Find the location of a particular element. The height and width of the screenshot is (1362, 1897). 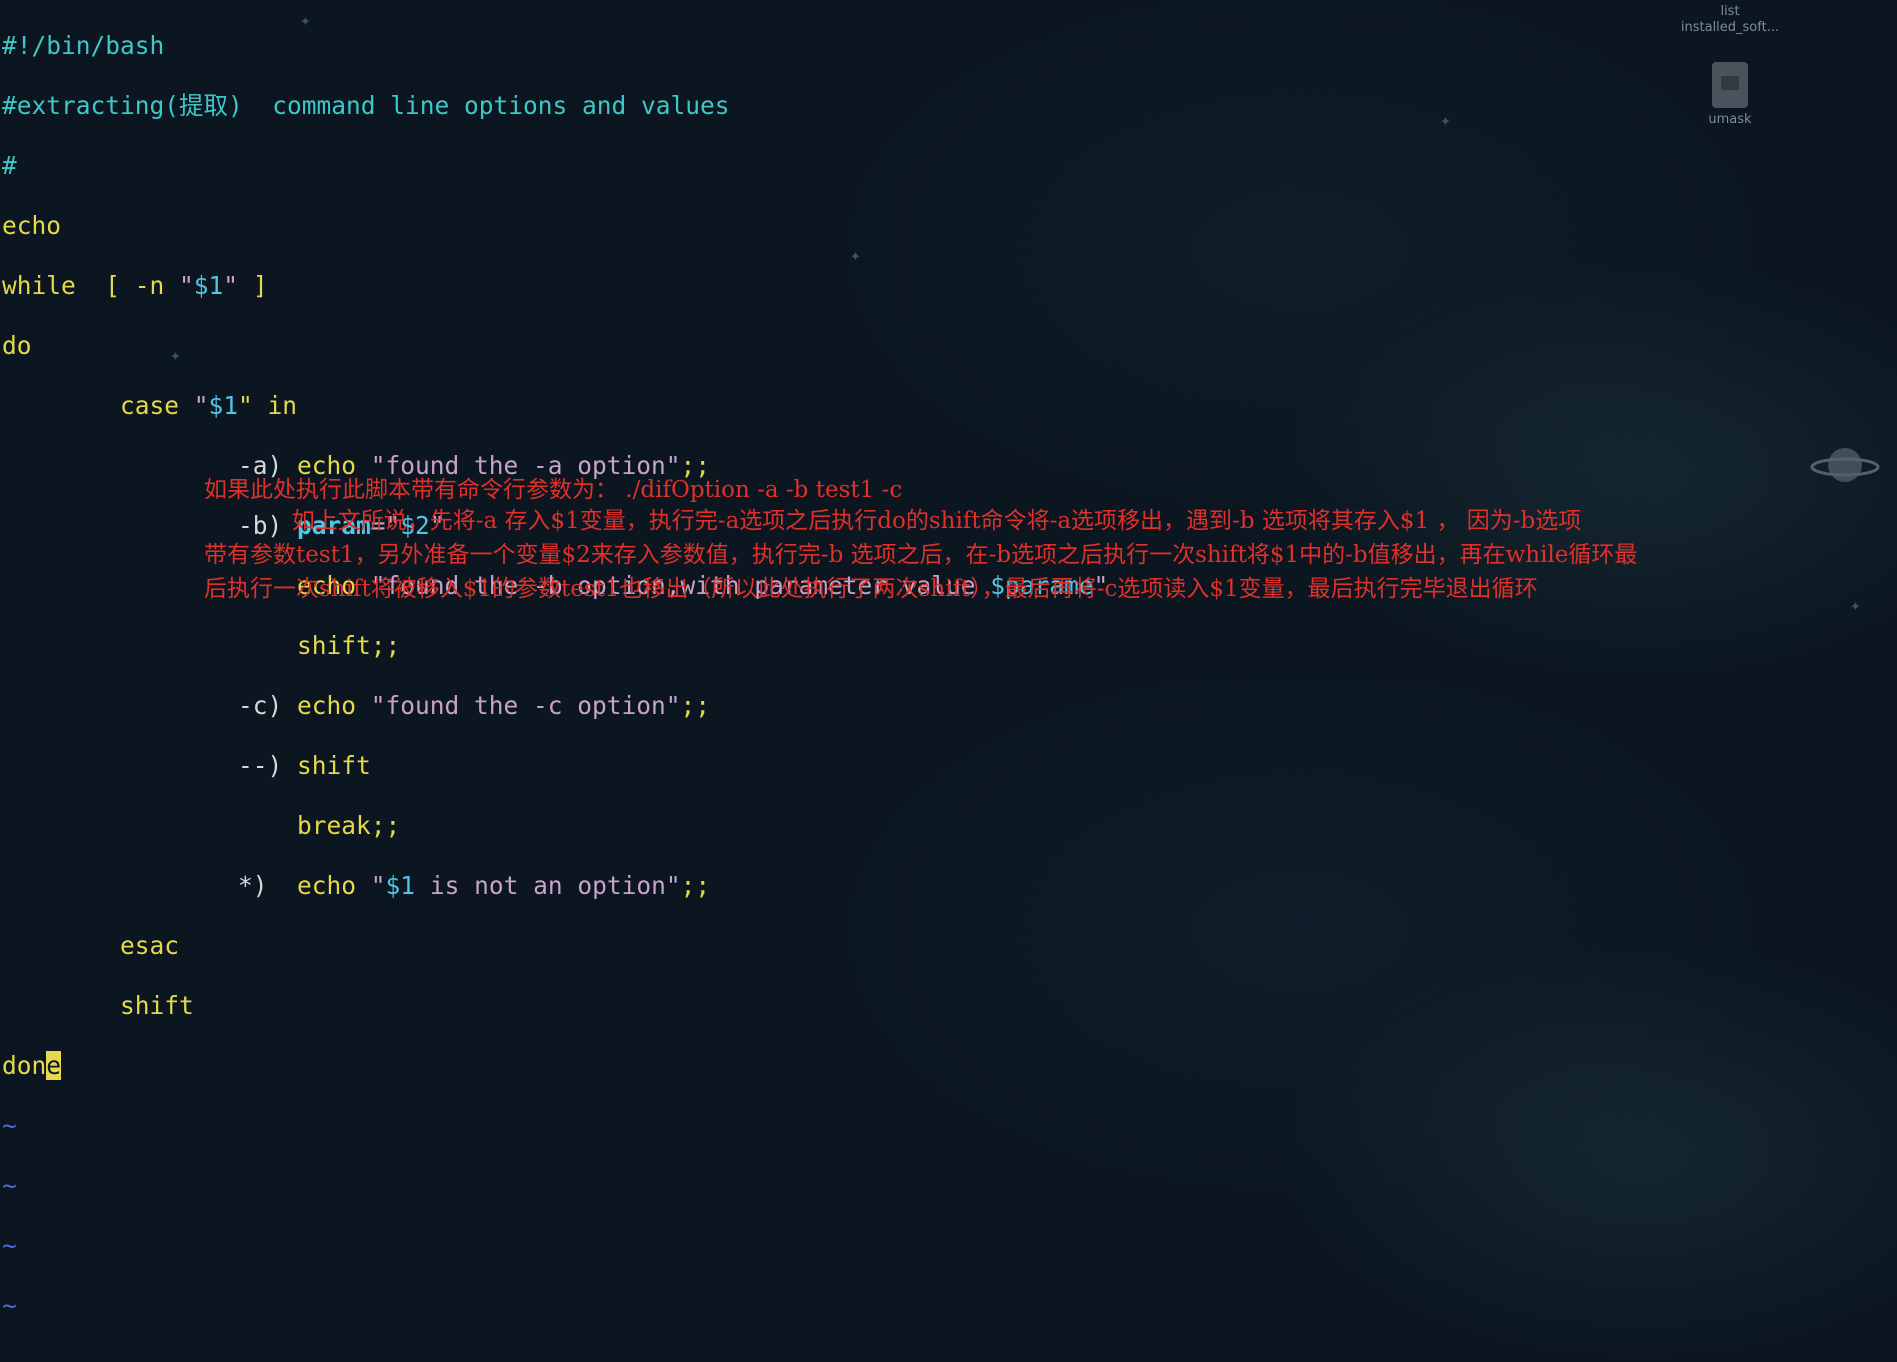

desktop-icon-label: umask is located at coordinates (1730, 119).